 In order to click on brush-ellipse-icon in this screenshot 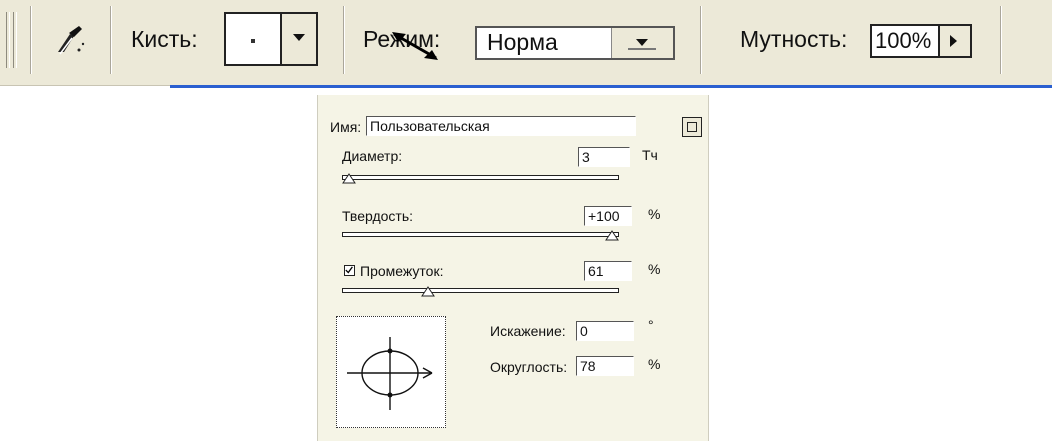, I will do `click(390, 373)`.